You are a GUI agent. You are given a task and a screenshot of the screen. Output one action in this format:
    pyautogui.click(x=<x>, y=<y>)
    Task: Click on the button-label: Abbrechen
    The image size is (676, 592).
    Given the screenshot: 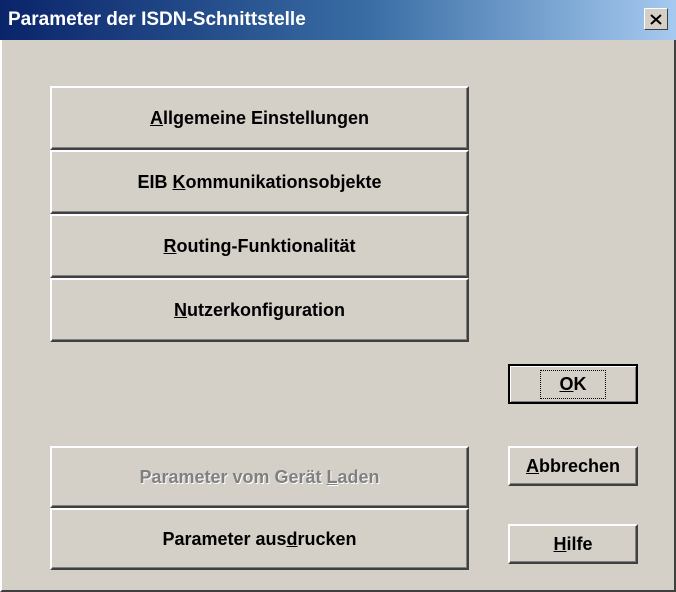 What is the action you would take?
    pyautogui.click(x=573, y=465)
    